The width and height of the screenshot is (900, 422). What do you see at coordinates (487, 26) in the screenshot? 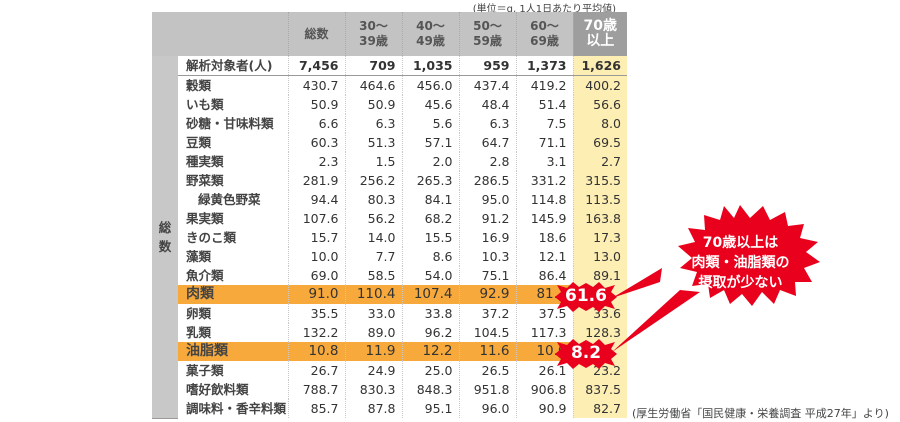
I see `col-header-line: 50～` at bounding box center [487, 26].